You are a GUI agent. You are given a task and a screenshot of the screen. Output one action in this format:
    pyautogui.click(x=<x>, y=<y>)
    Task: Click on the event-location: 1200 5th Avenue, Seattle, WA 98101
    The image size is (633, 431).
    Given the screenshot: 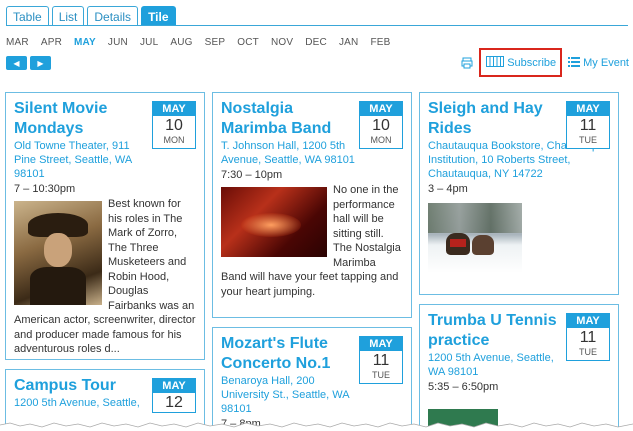 What is the action you would take?
    pyautogui.click(x=495, y=365)
    